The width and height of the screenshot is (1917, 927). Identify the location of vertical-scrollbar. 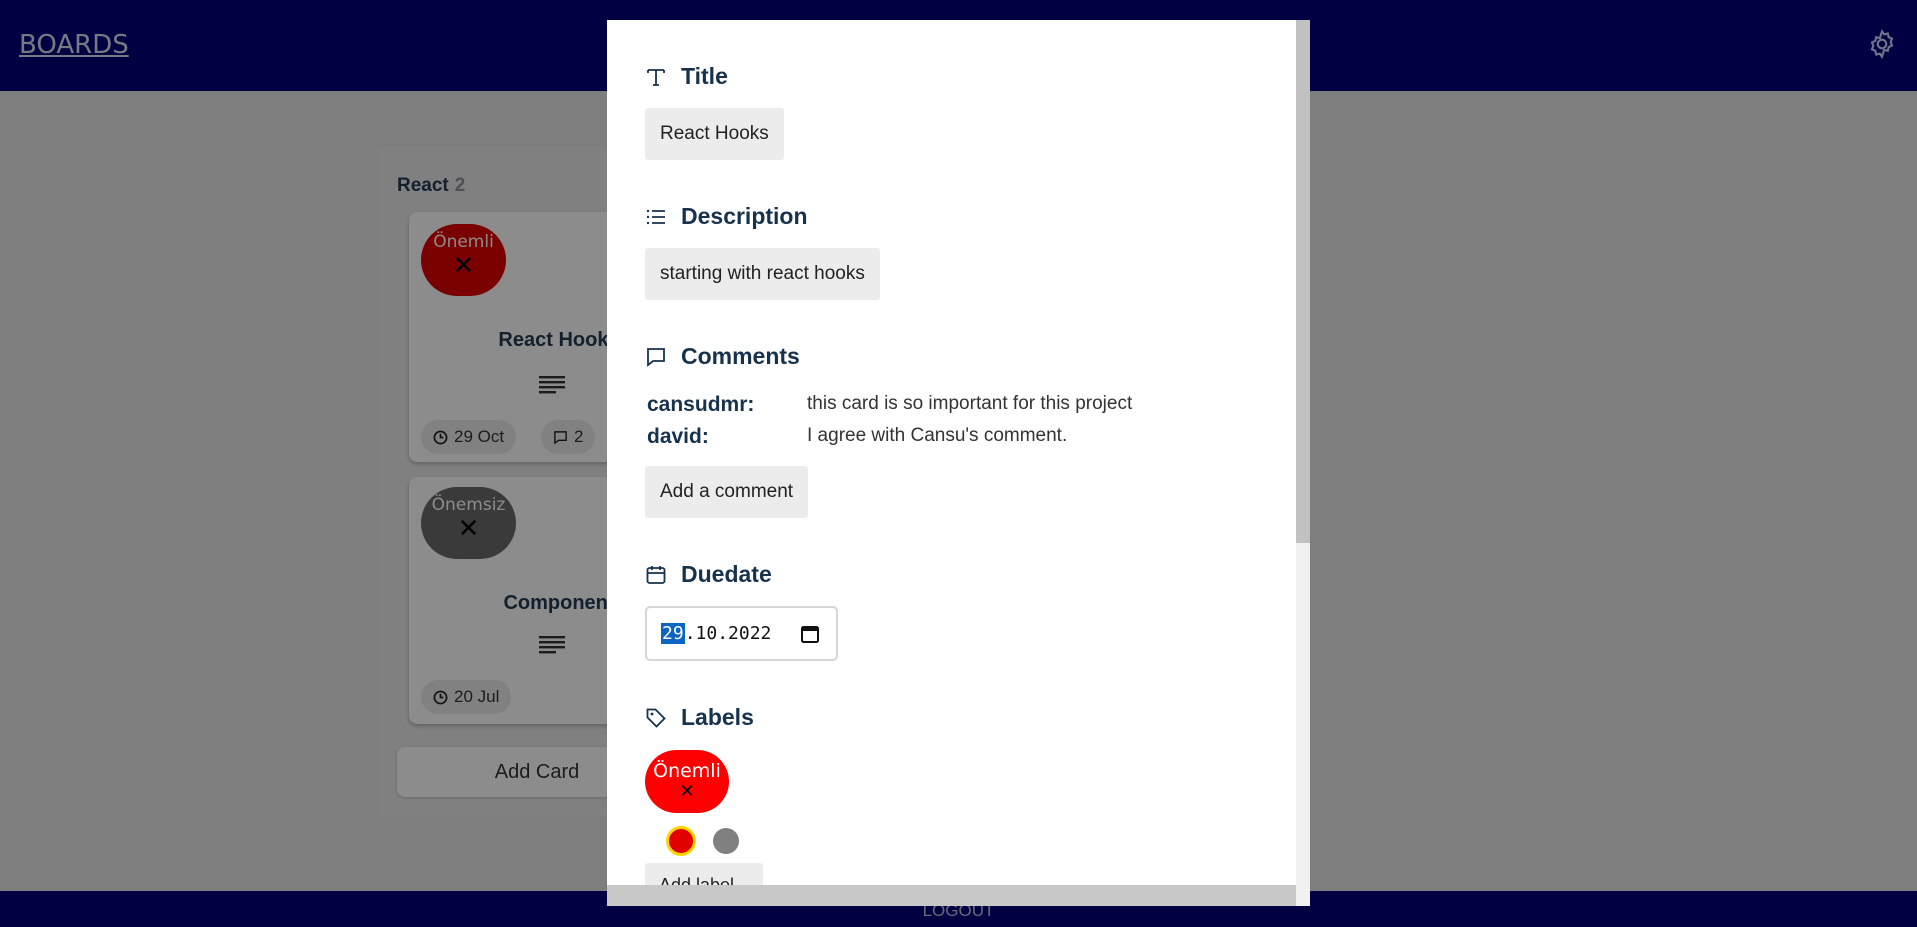
(1303, 463).